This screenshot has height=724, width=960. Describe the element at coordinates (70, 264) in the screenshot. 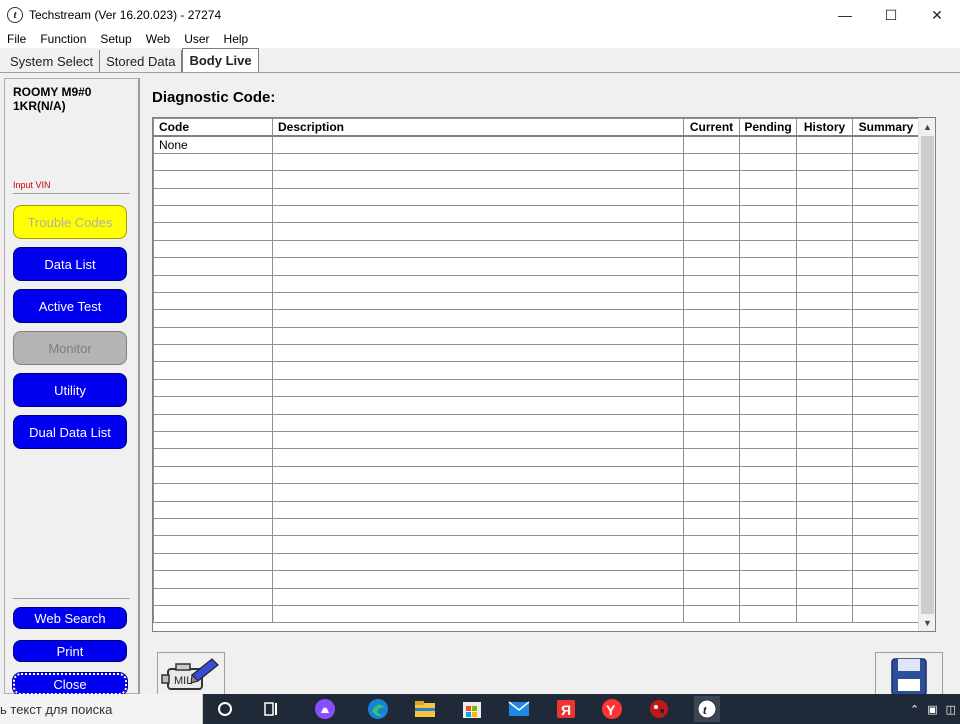

I see `data-list-button: Data List` at that location.